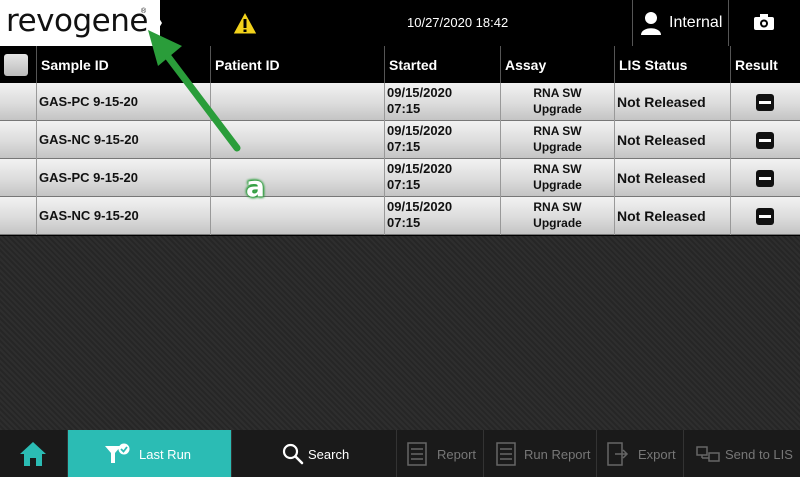 Image resolution: width=800 pixels, height=477 pixels. I want to click on camera-button, so click(764, 23).